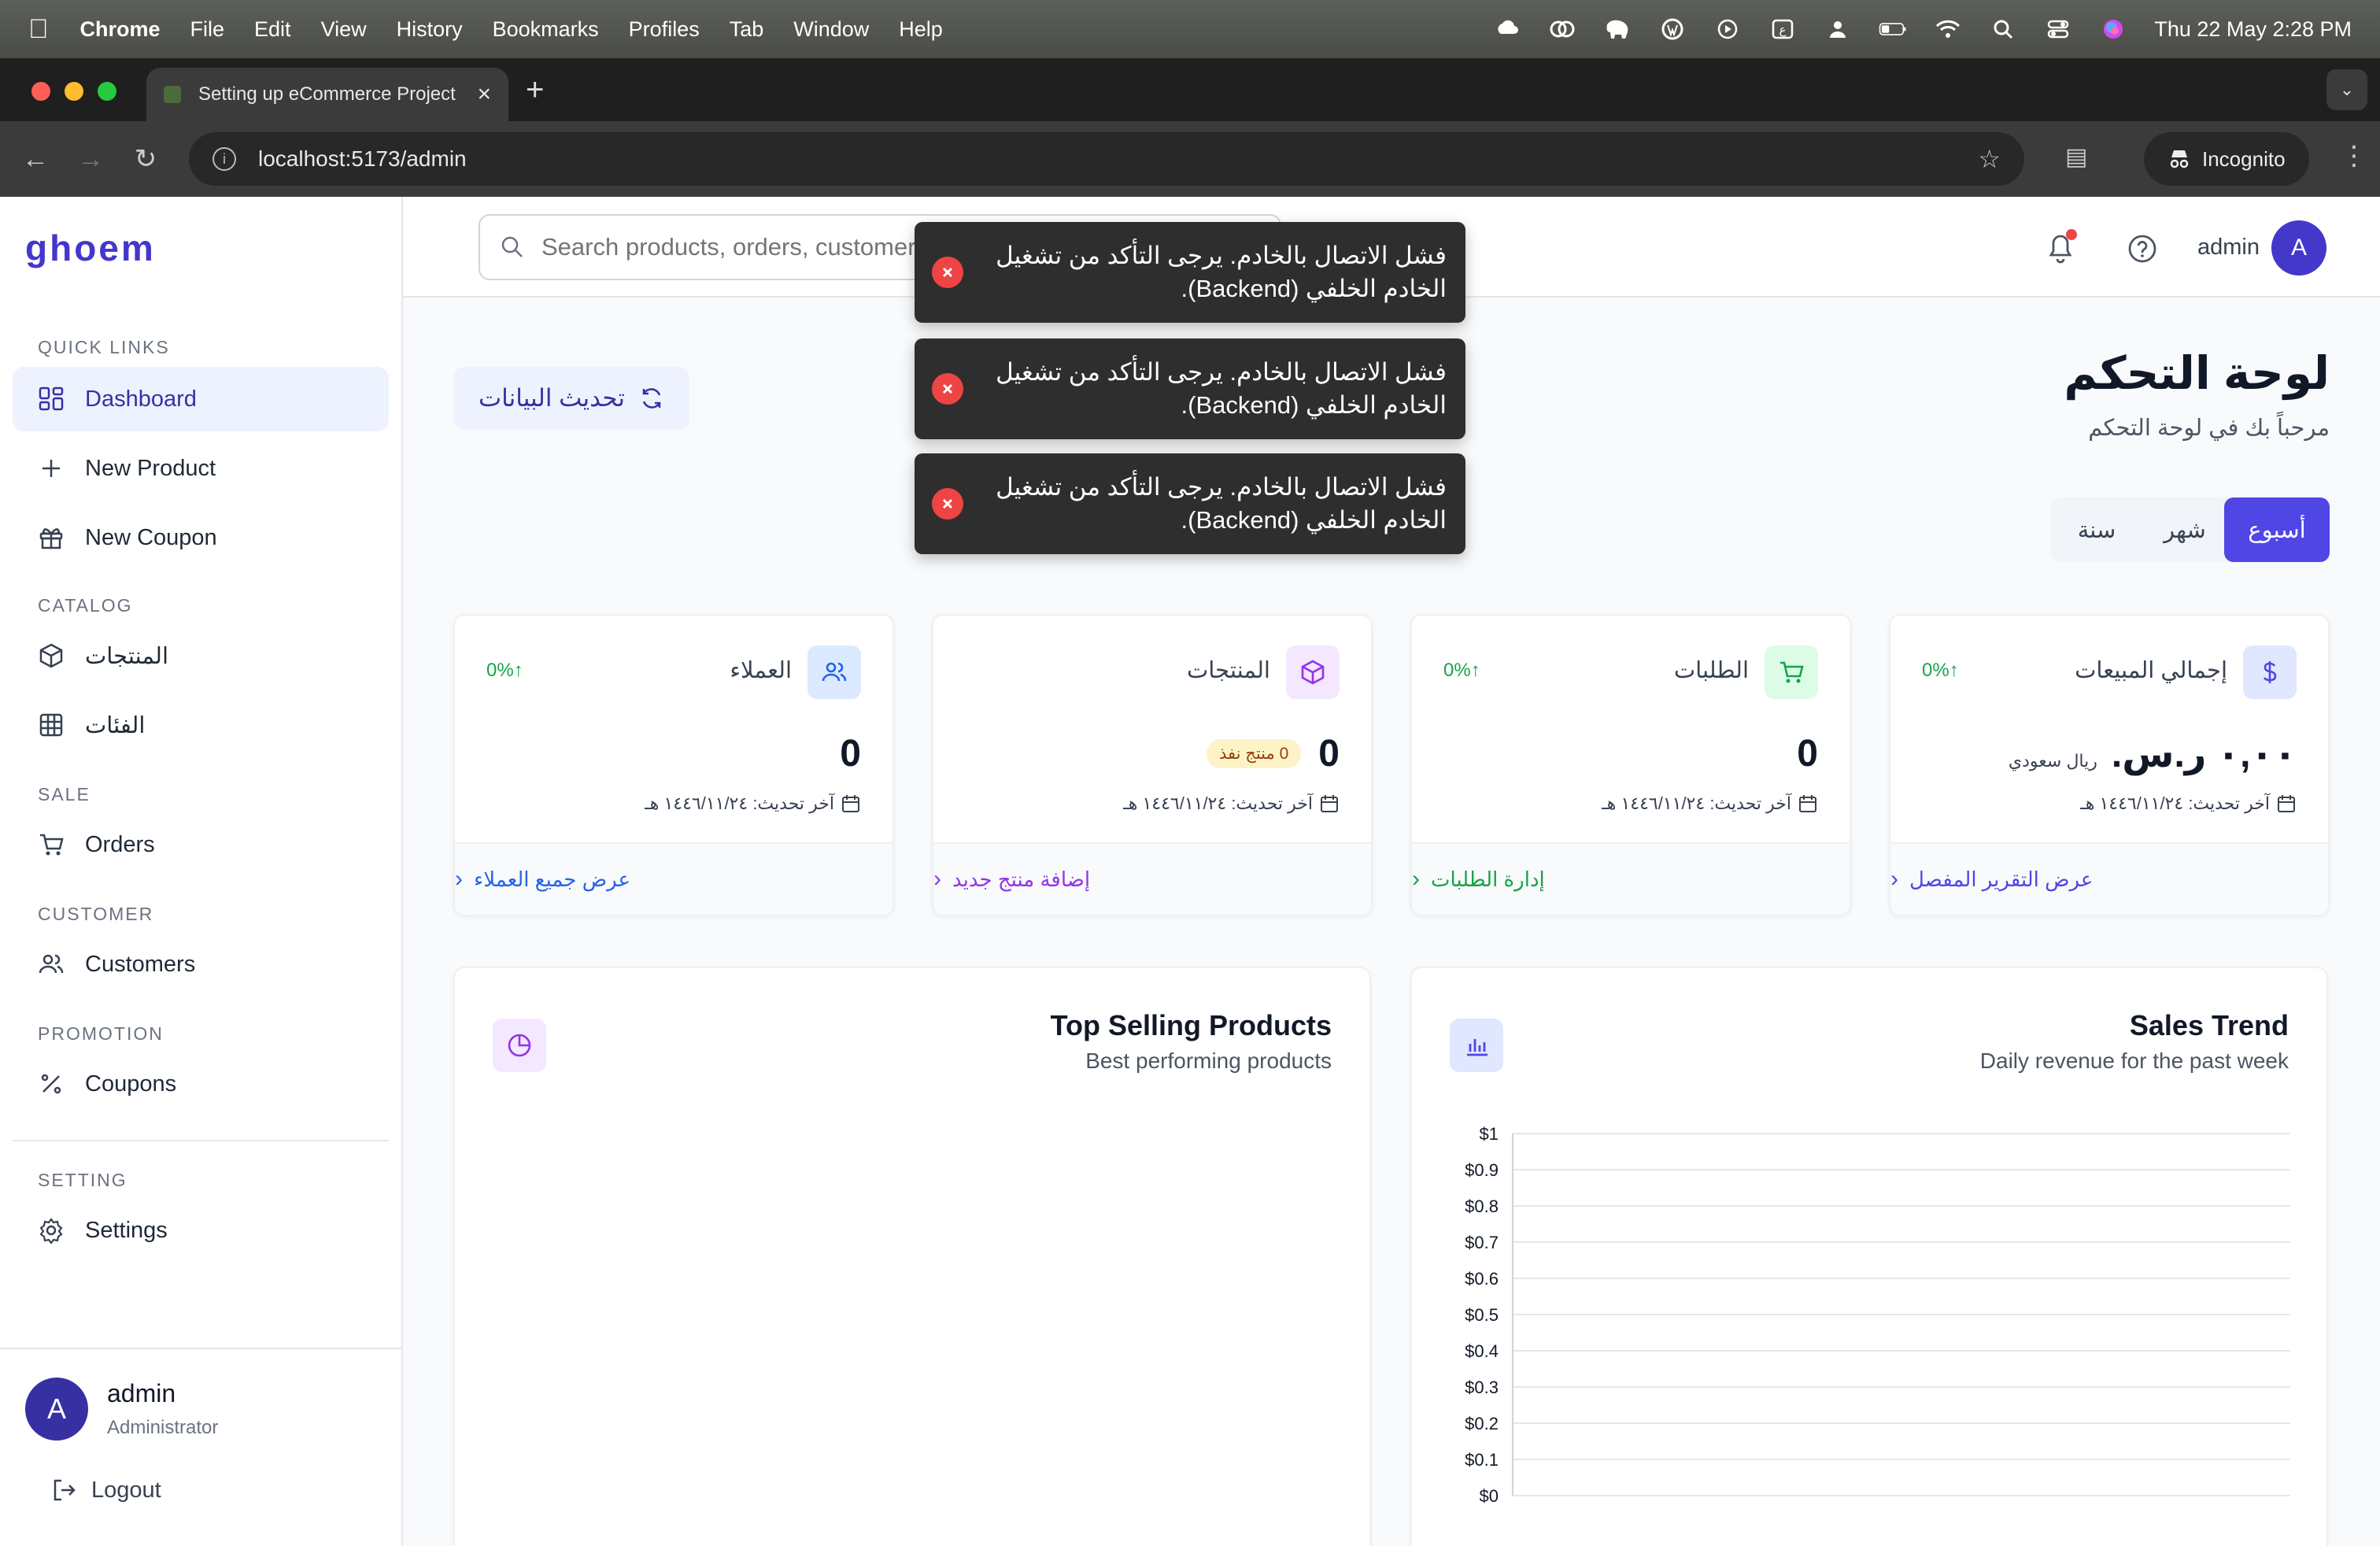 The image size is (2380, 1546). Describe the element at coordinates (51, 725) in the screenshot. I see `grid-icon` at that location.